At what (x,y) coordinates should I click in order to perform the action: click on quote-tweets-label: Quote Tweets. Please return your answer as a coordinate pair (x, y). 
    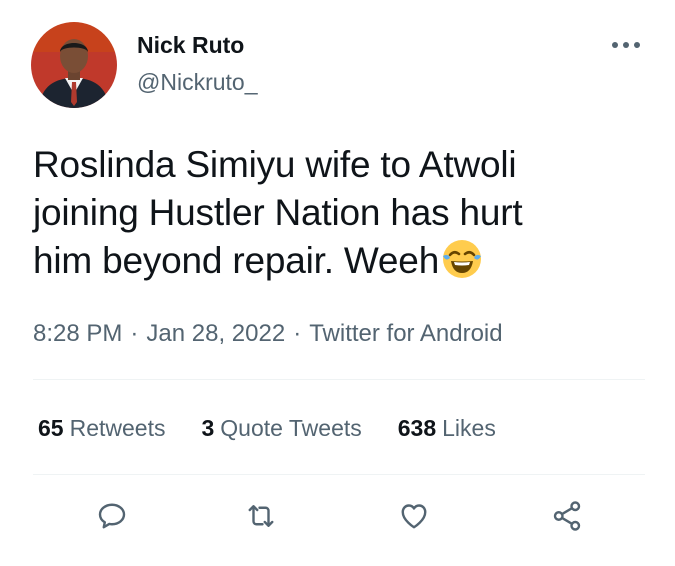
    Looking at the image, I should click on (291, 428).